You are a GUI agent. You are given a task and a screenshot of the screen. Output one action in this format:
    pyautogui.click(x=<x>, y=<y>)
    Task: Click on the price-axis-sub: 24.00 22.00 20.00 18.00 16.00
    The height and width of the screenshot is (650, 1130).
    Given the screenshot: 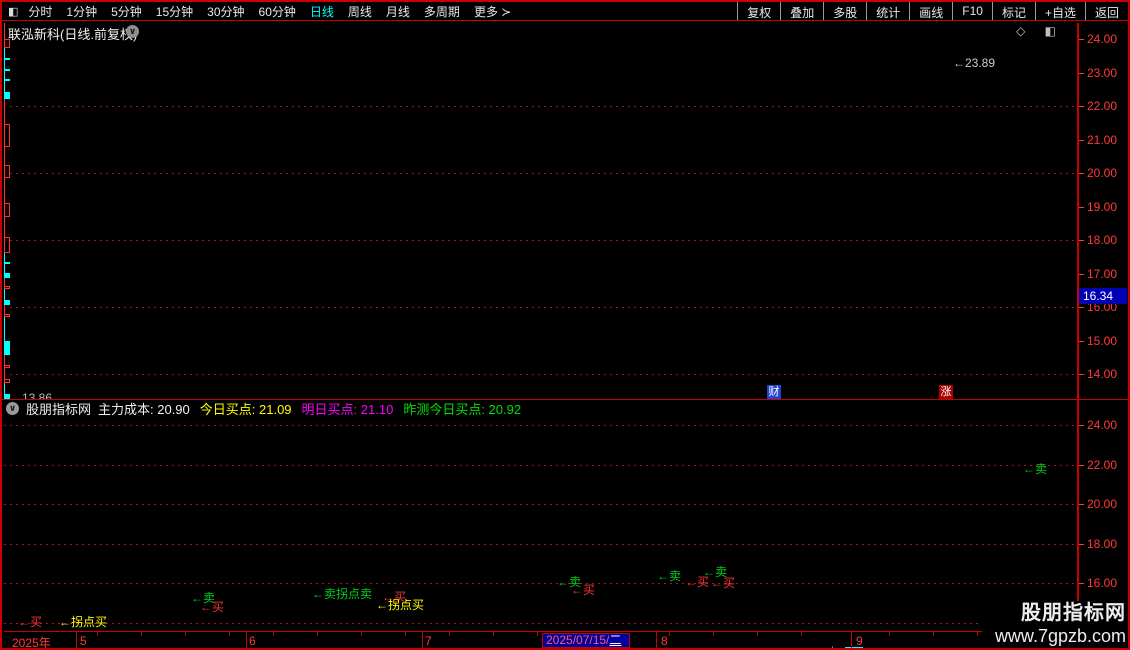 What is the action you would take?
    pyautogui.click(x=1103, y=515)
    